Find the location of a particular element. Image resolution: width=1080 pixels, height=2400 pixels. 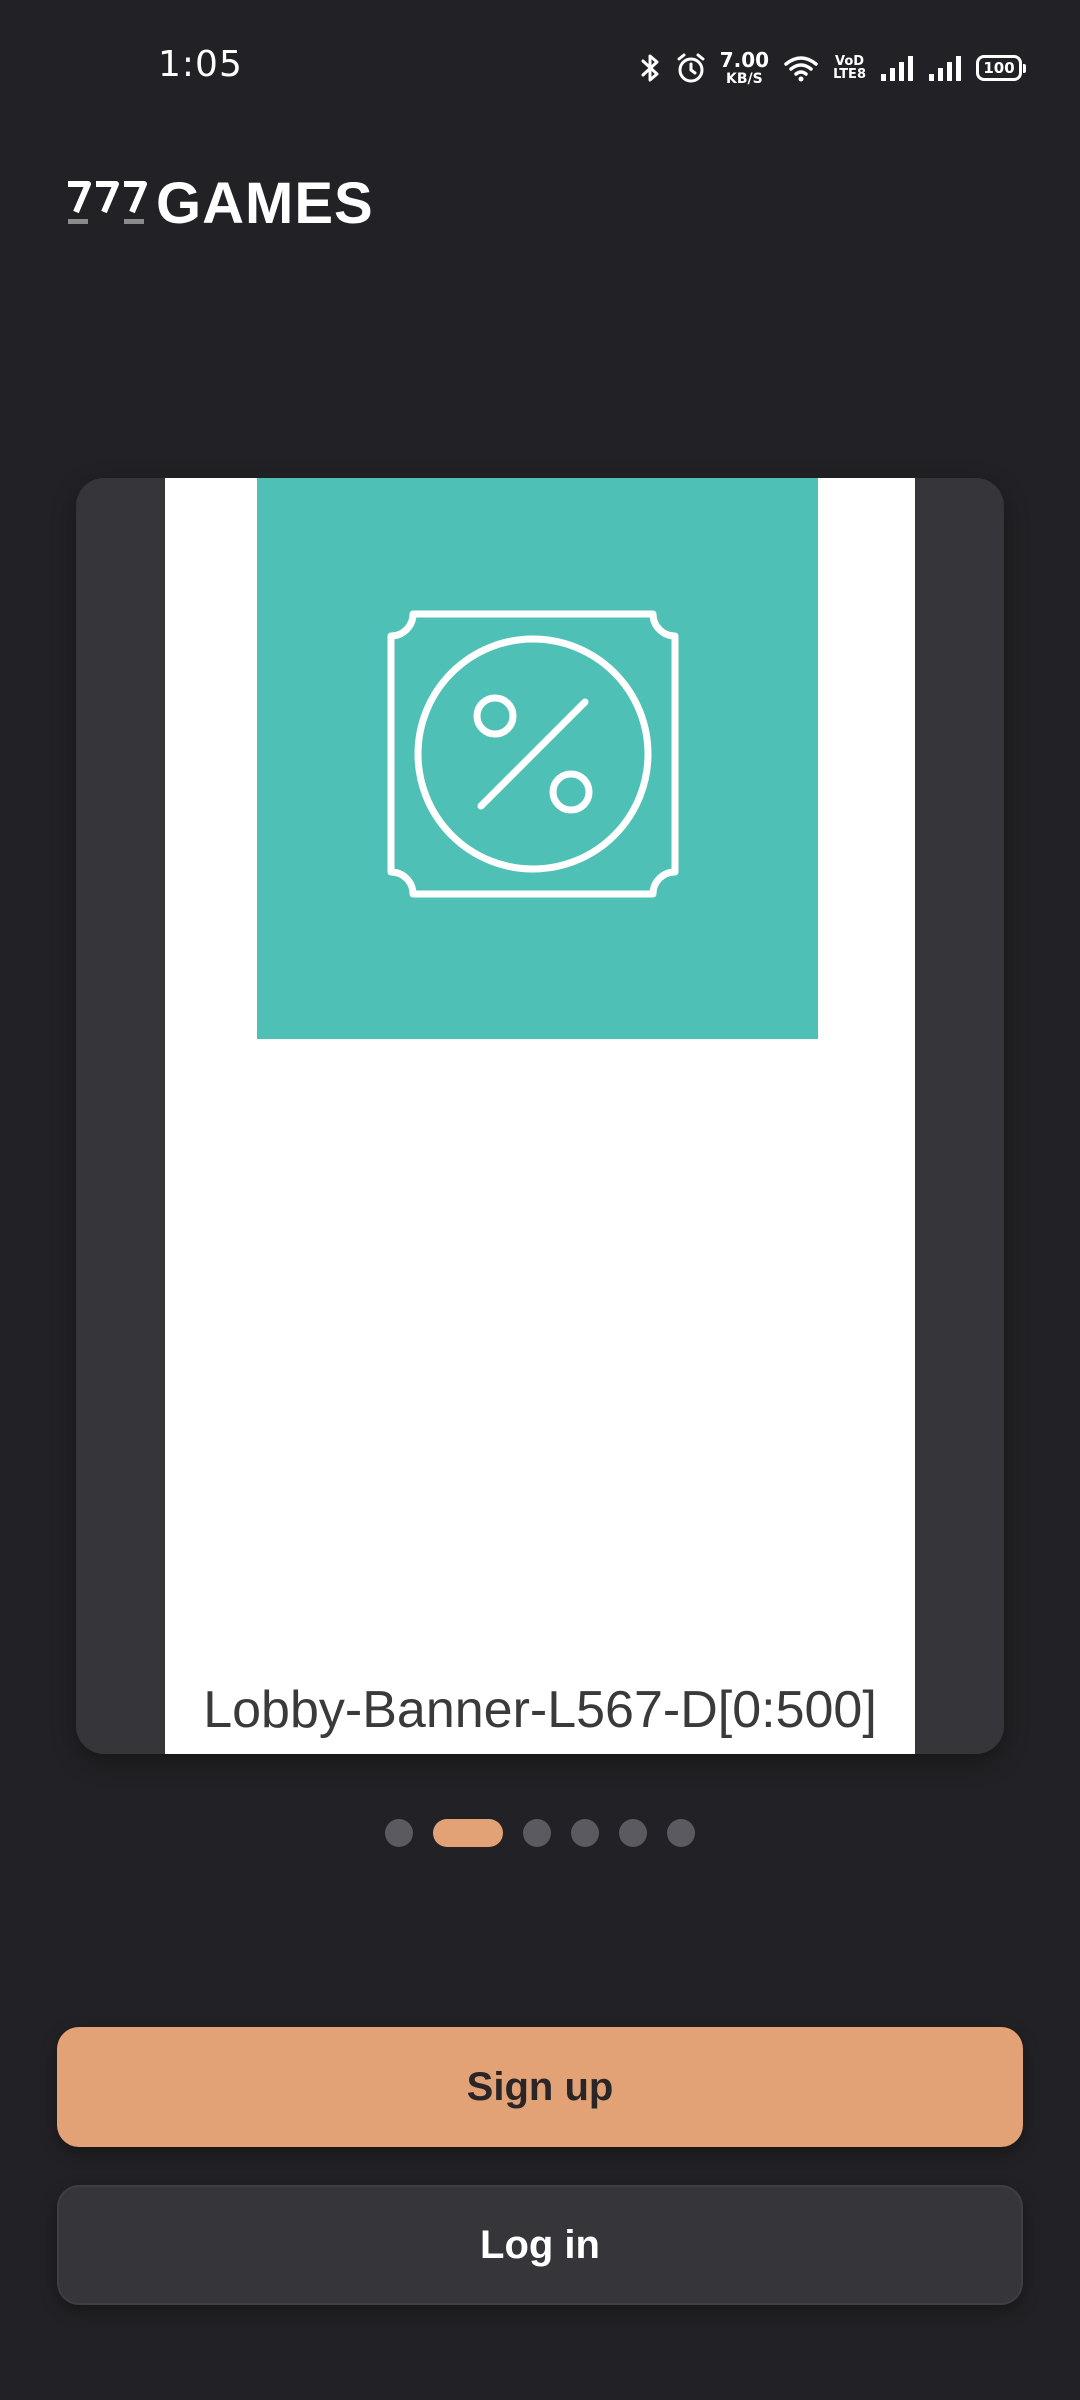

network-speed-unit: KB/S is located at coordinates (744, 79).